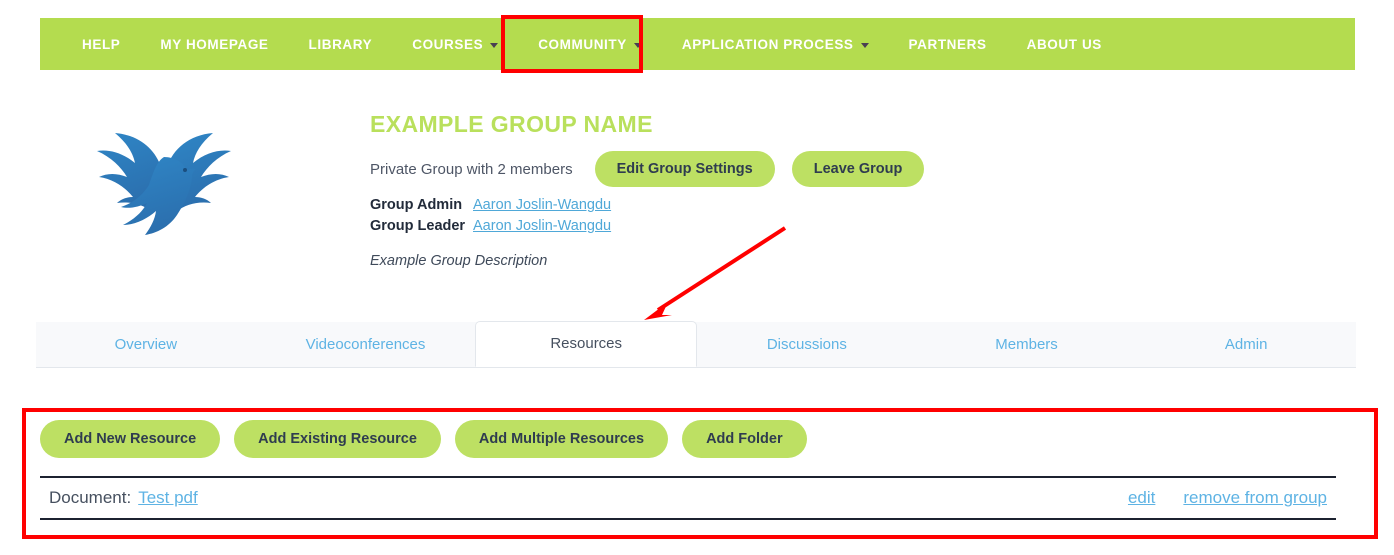 The image size is (1394, 555). Describe the element at coordinates (1246, 344) in the screenshot. I see `tab-admin: Admin` at that location.